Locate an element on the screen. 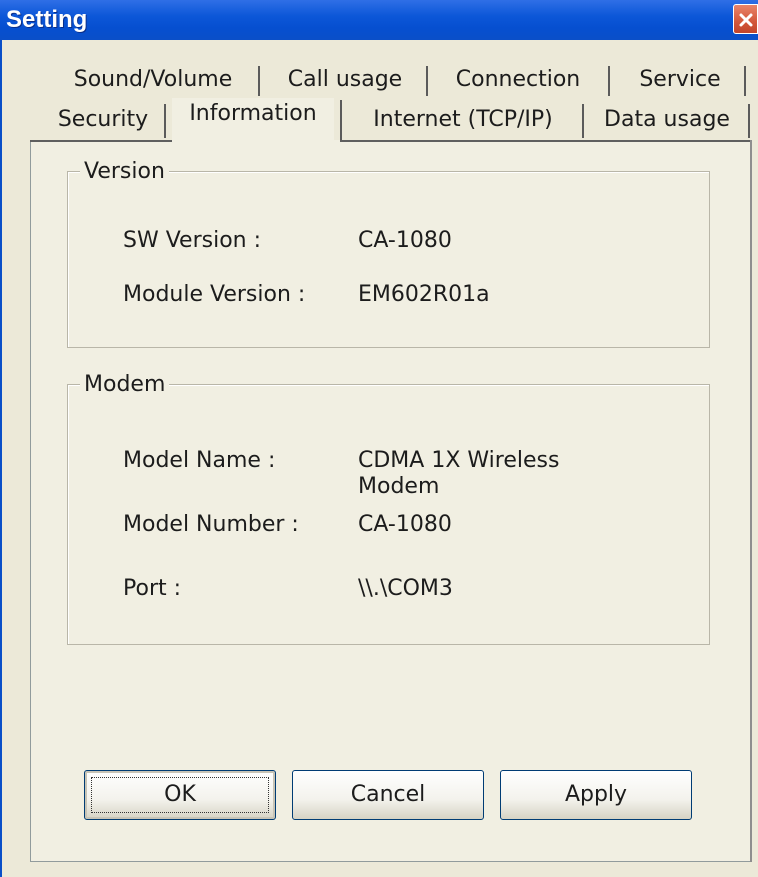 The height and width of the screenshot is (877, 758). cancel-button-label: Cancel is located at coordinates (388, 794).